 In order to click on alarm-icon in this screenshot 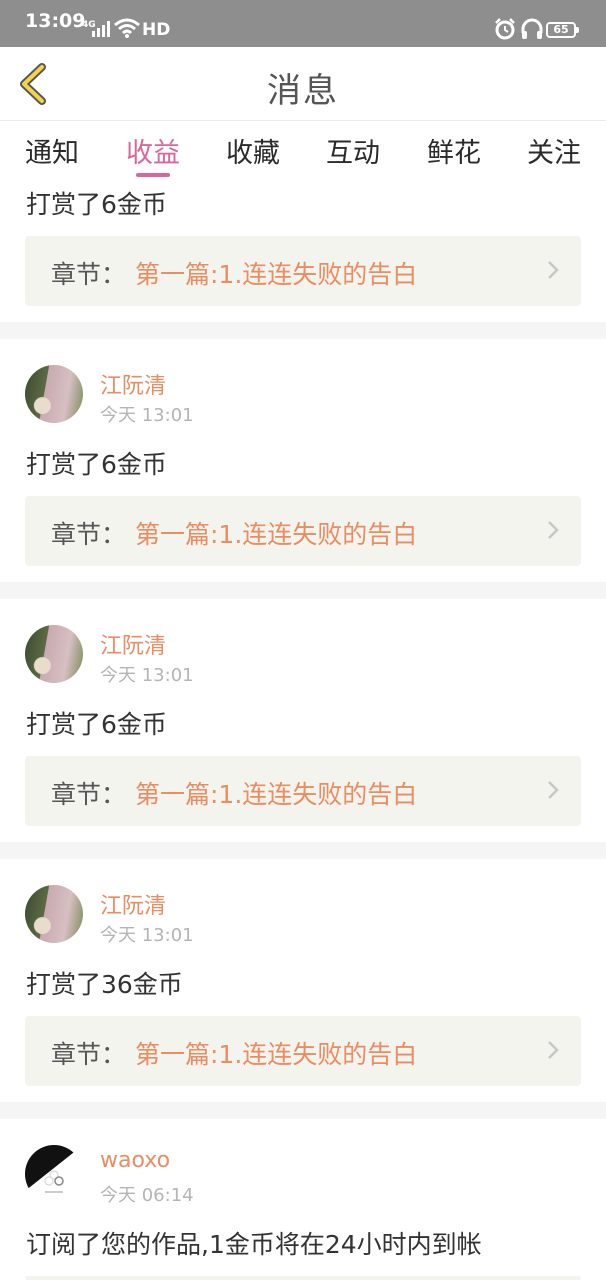, I will do `click(505, 29)`.